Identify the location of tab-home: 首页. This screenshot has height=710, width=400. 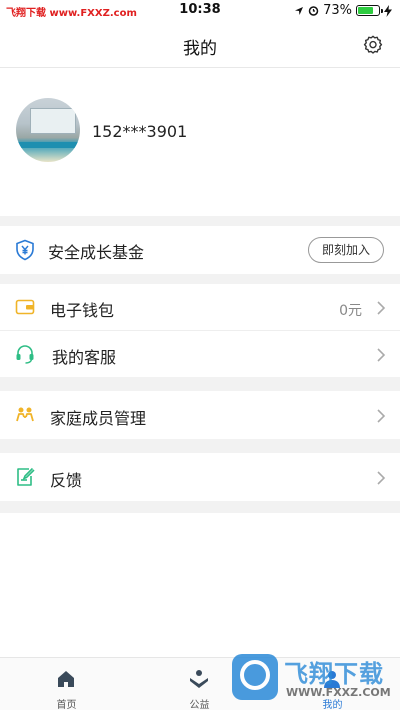
(66, 684).